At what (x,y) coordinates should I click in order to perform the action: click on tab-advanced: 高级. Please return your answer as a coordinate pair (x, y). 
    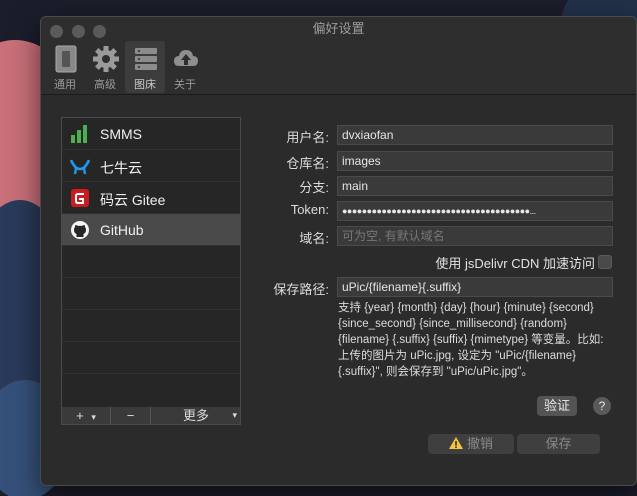
    Looking at the image, I should click on (105, 67).